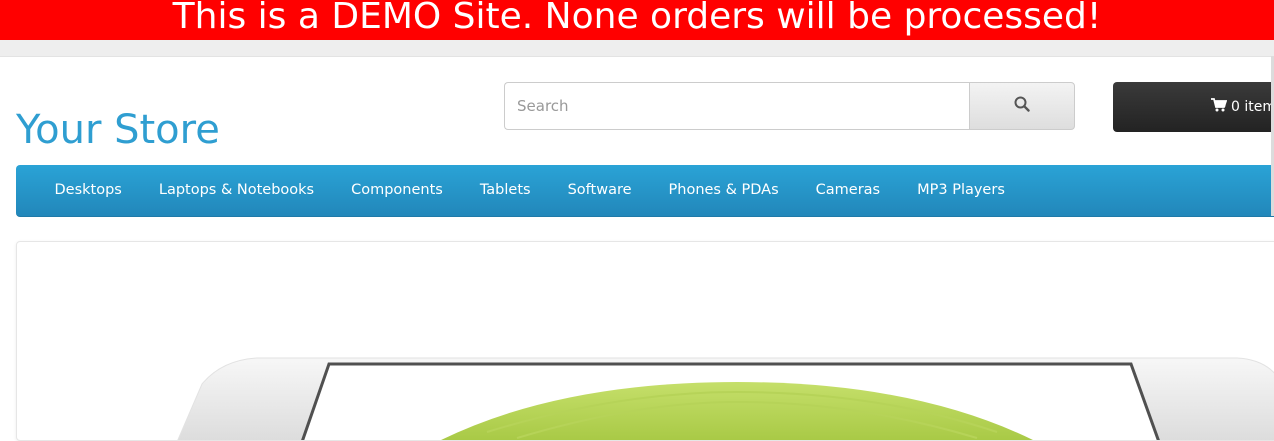 The width and height of the screenshot is (1274, 441). I want to click on search-group, so click(789, 107).